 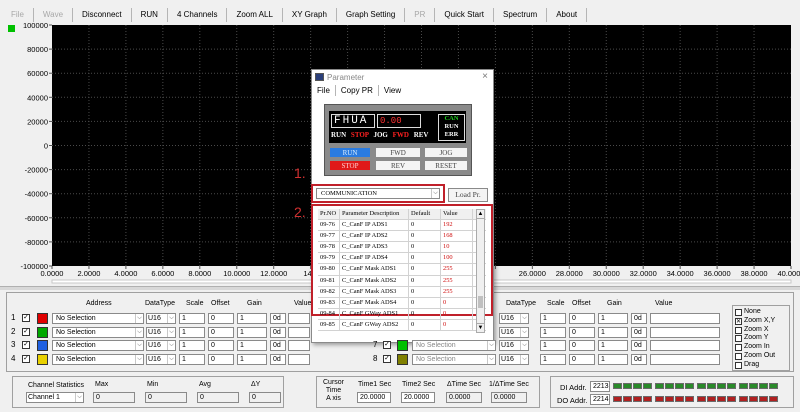 What do you see at coordinates (738, 321) in the screenshot?
I see `zoom-option-checkbox: ✕` at bounding box center [738, 321].